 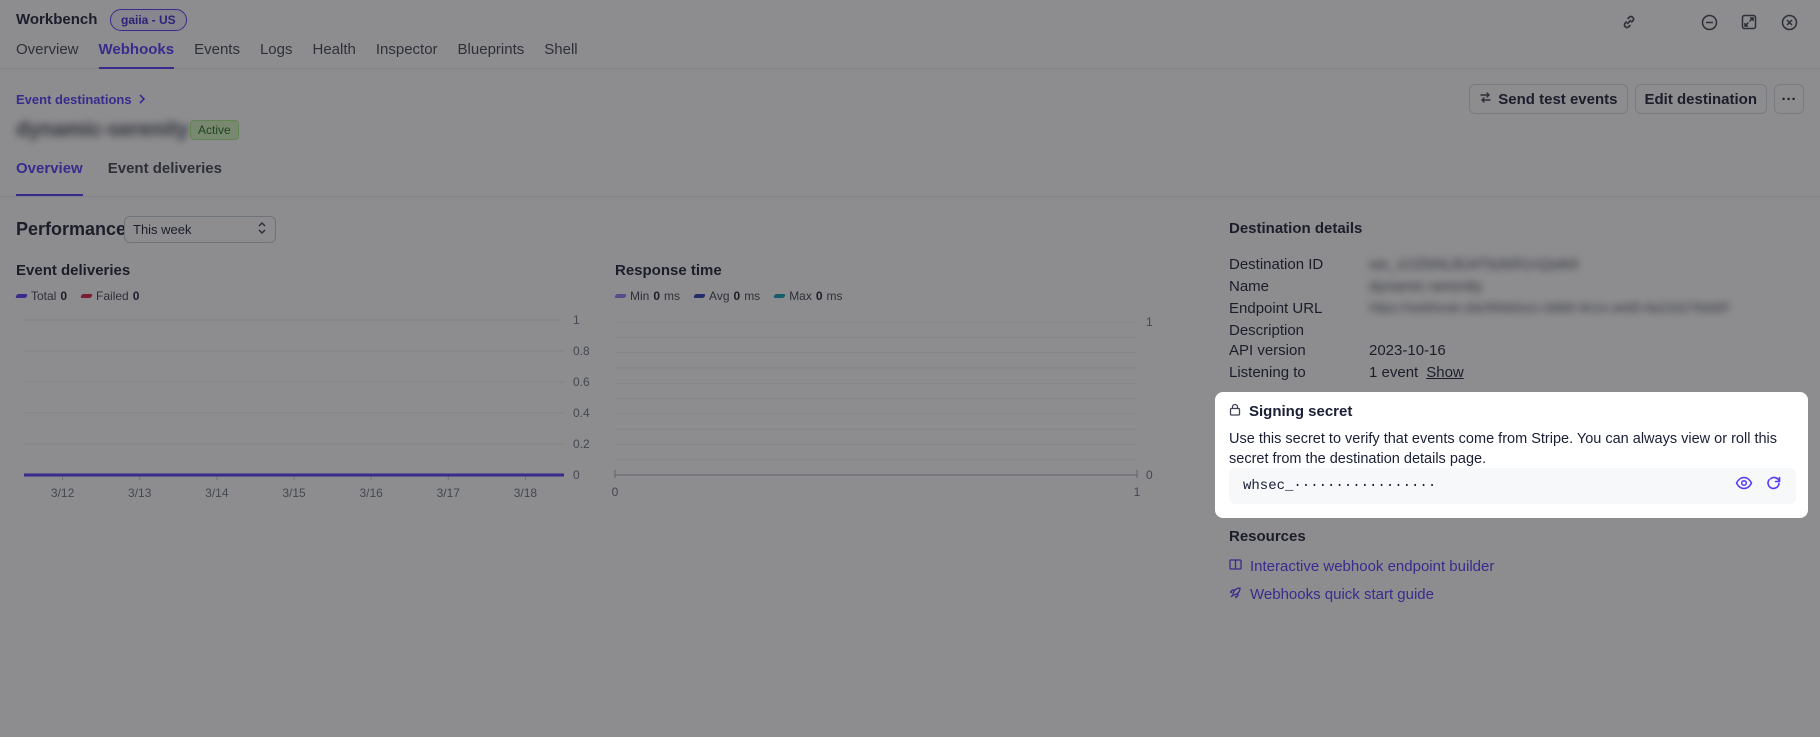 What do you see at coordinates (1267, 372) in the screenshot?
I see `detail-label: Listening to` at bounding box center [1267, 372].